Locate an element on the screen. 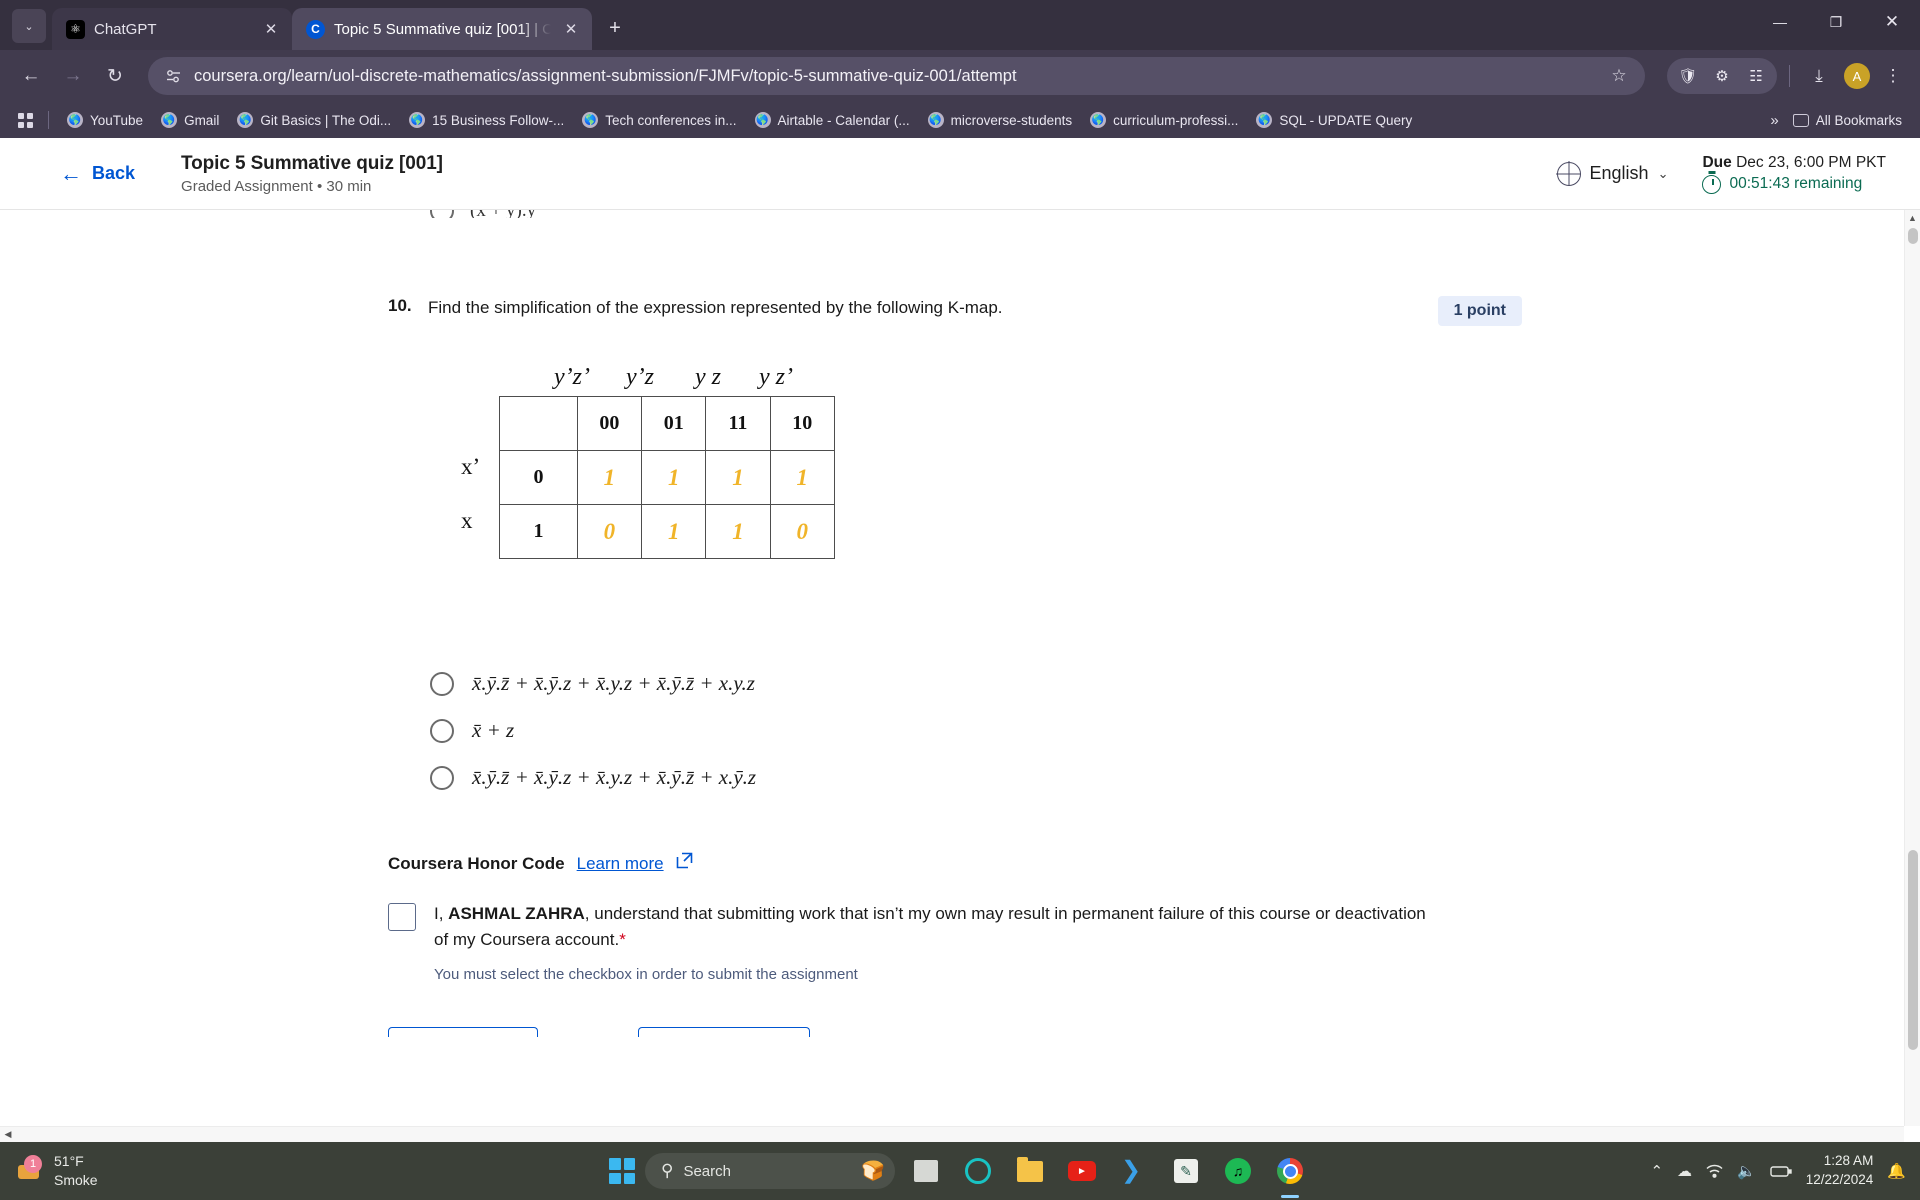  new-tab-button: + is located at coordinates (615, 28).